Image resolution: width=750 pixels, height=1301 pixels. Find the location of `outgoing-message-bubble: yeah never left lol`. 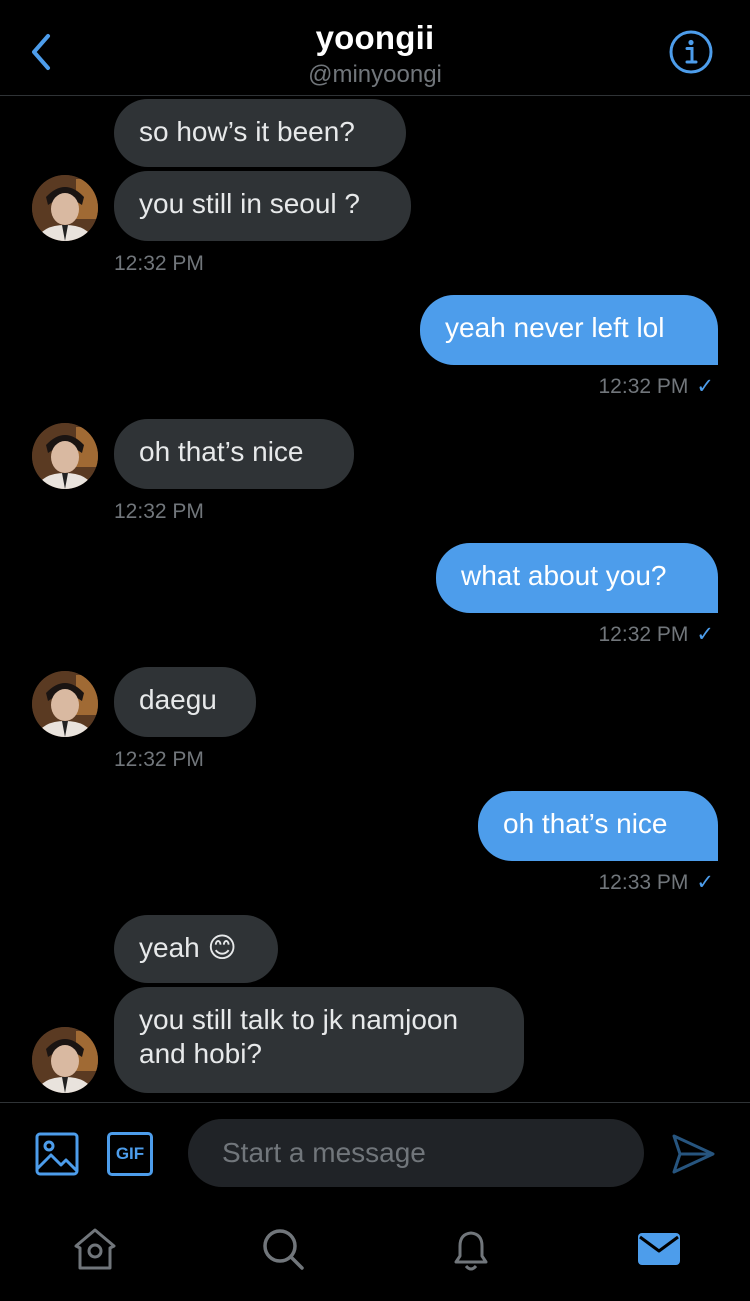

outgoing-message-bubble: yeah never left lol is located at coordinates (569, 330).